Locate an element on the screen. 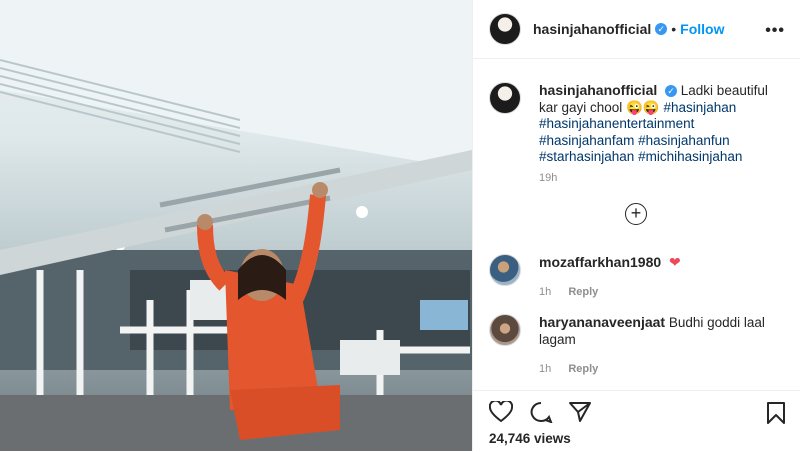  hashtag-link: #hasinjahanfun is located at coordinates (684, 140).